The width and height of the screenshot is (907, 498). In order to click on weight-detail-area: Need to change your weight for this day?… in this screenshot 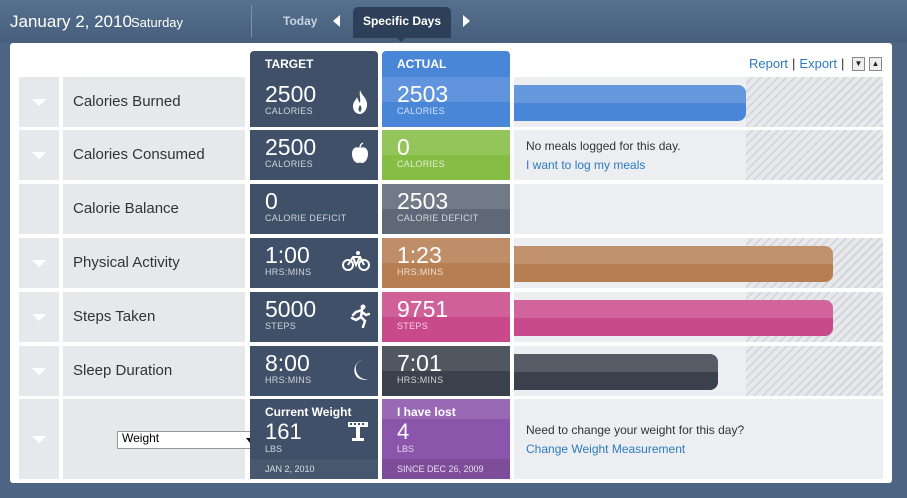, I will do `click(698, 439)`.